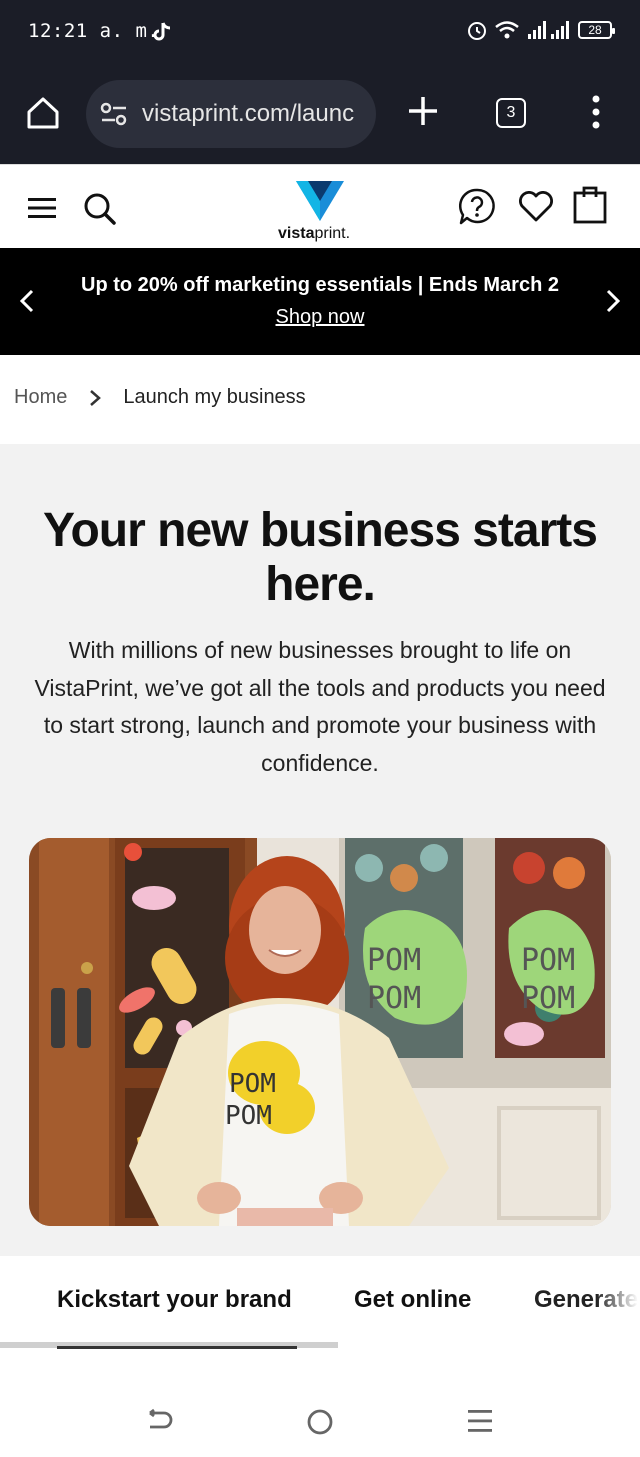 The width and height of the screenshot is (640, 1457). I want to click on logo-bold: vista, so click(296, 233).